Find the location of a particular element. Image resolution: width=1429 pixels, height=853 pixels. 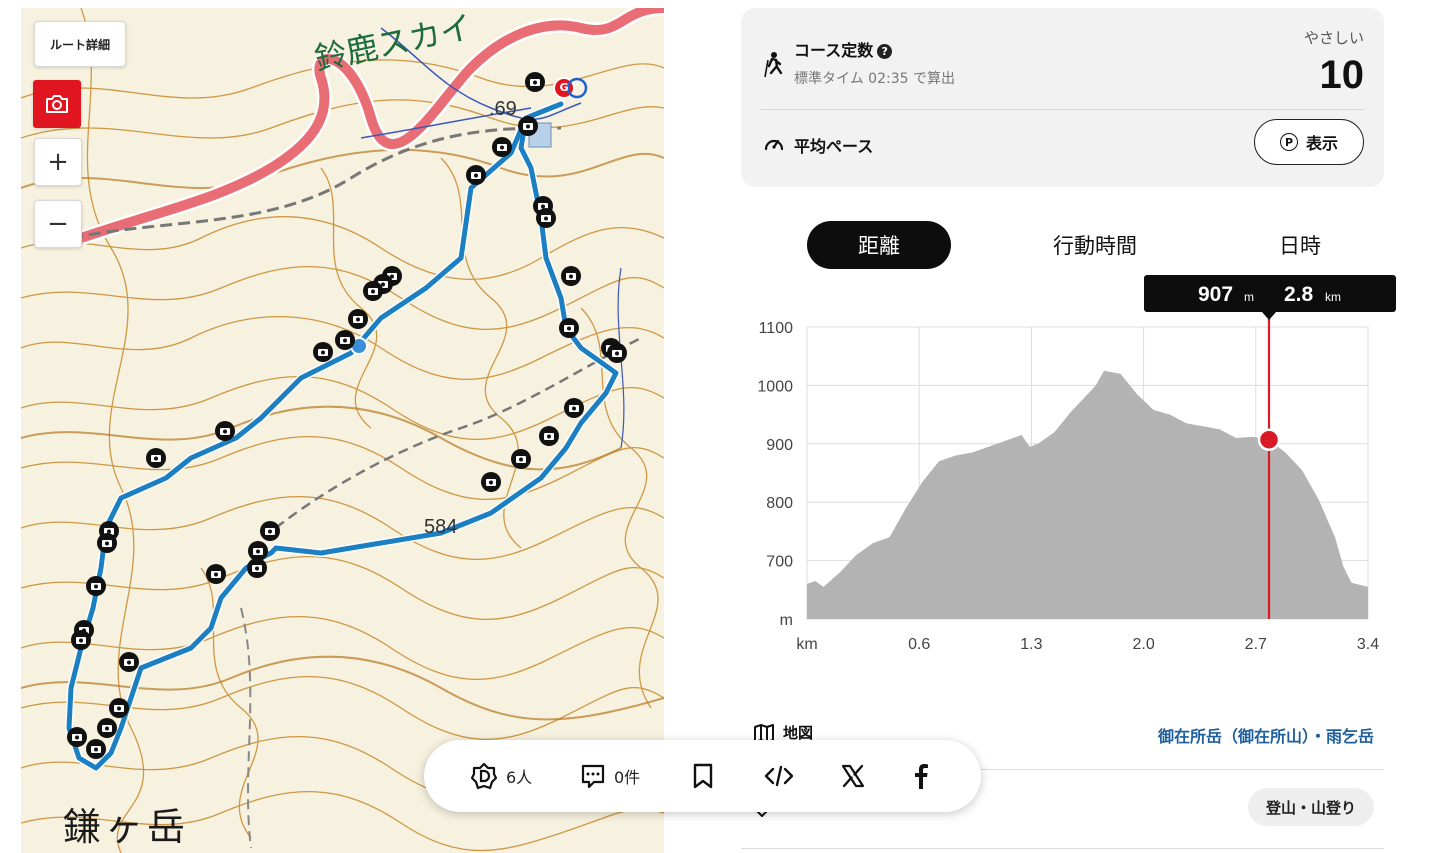

x-logo-icon is located at coordinates (853, 776).